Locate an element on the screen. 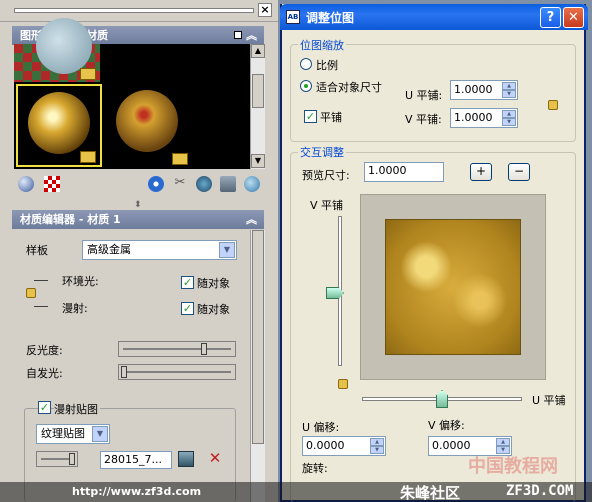 The width and height of the screenshot is (592, 502). ambient-connector is located at coordinates (41, 280).